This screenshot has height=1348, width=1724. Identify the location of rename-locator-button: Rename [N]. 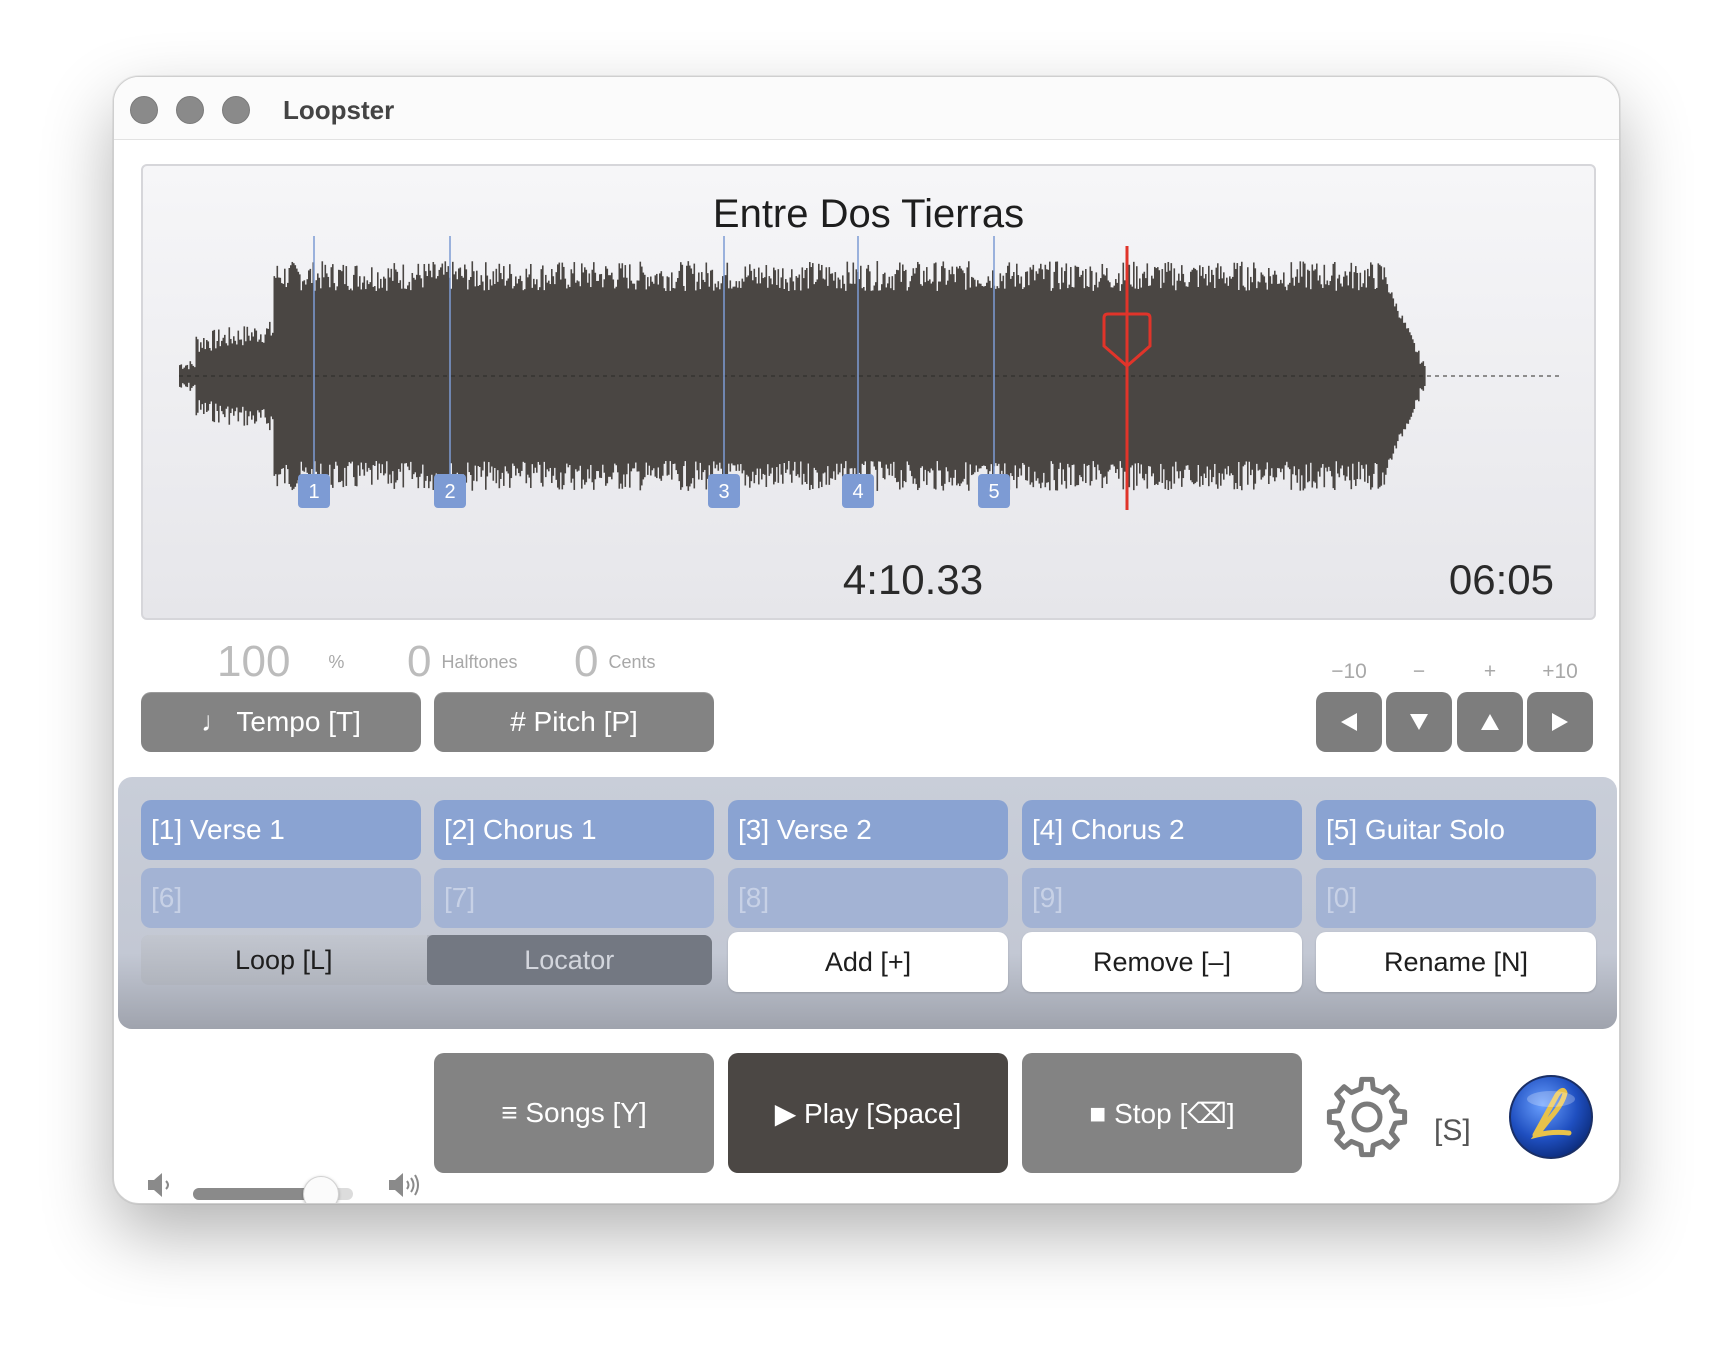
(1456, 962).